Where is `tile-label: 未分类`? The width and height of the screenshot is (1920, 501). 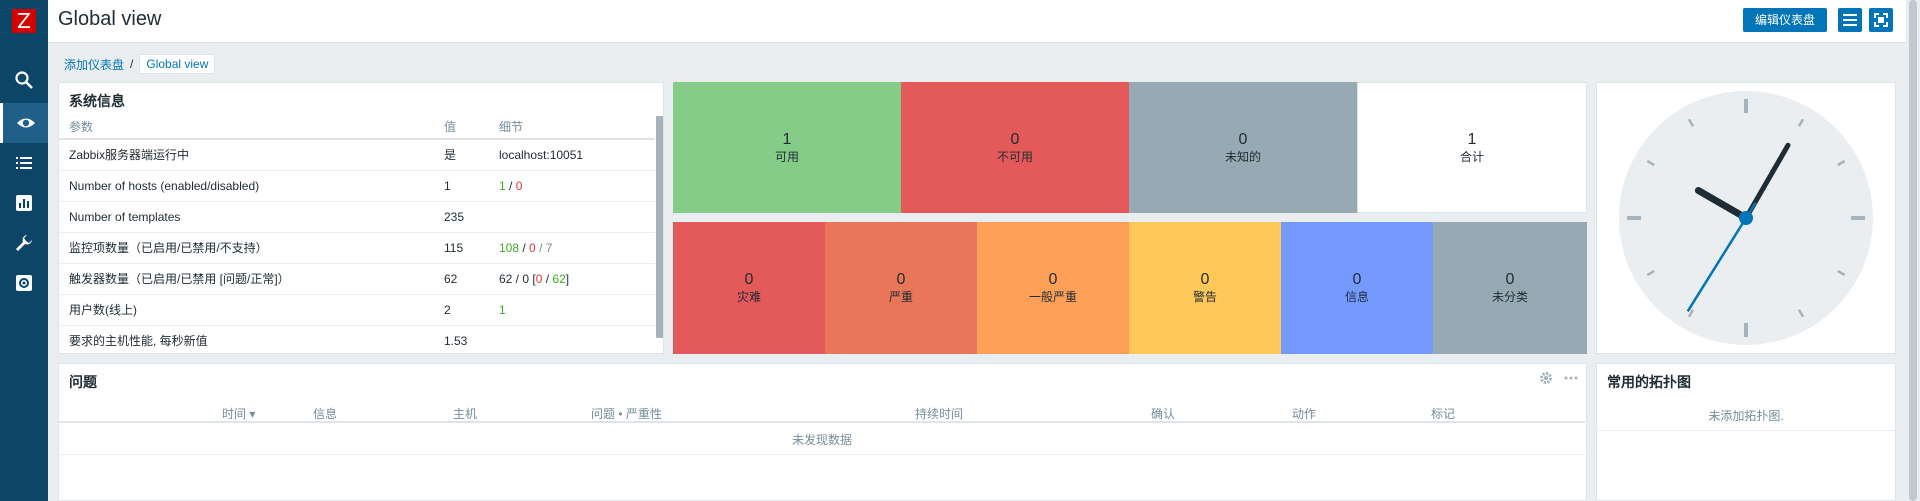
tile-label: 未分类 is located at coordinates (1509, 297).